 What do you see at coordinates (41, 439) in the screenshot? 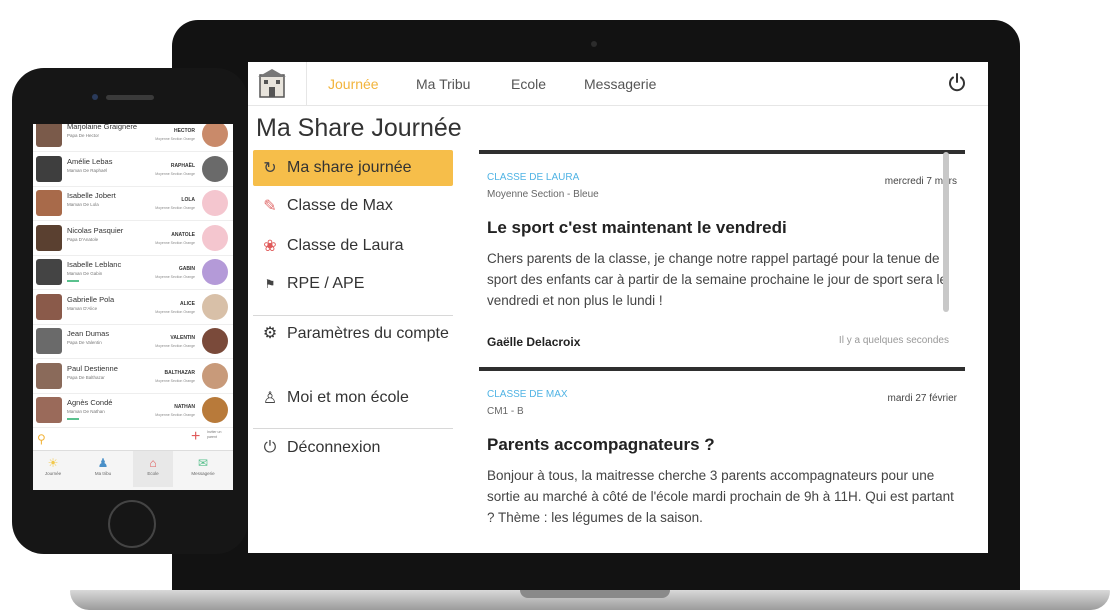
I see `search-icon: ⚲` at bounding box center [41, 439].